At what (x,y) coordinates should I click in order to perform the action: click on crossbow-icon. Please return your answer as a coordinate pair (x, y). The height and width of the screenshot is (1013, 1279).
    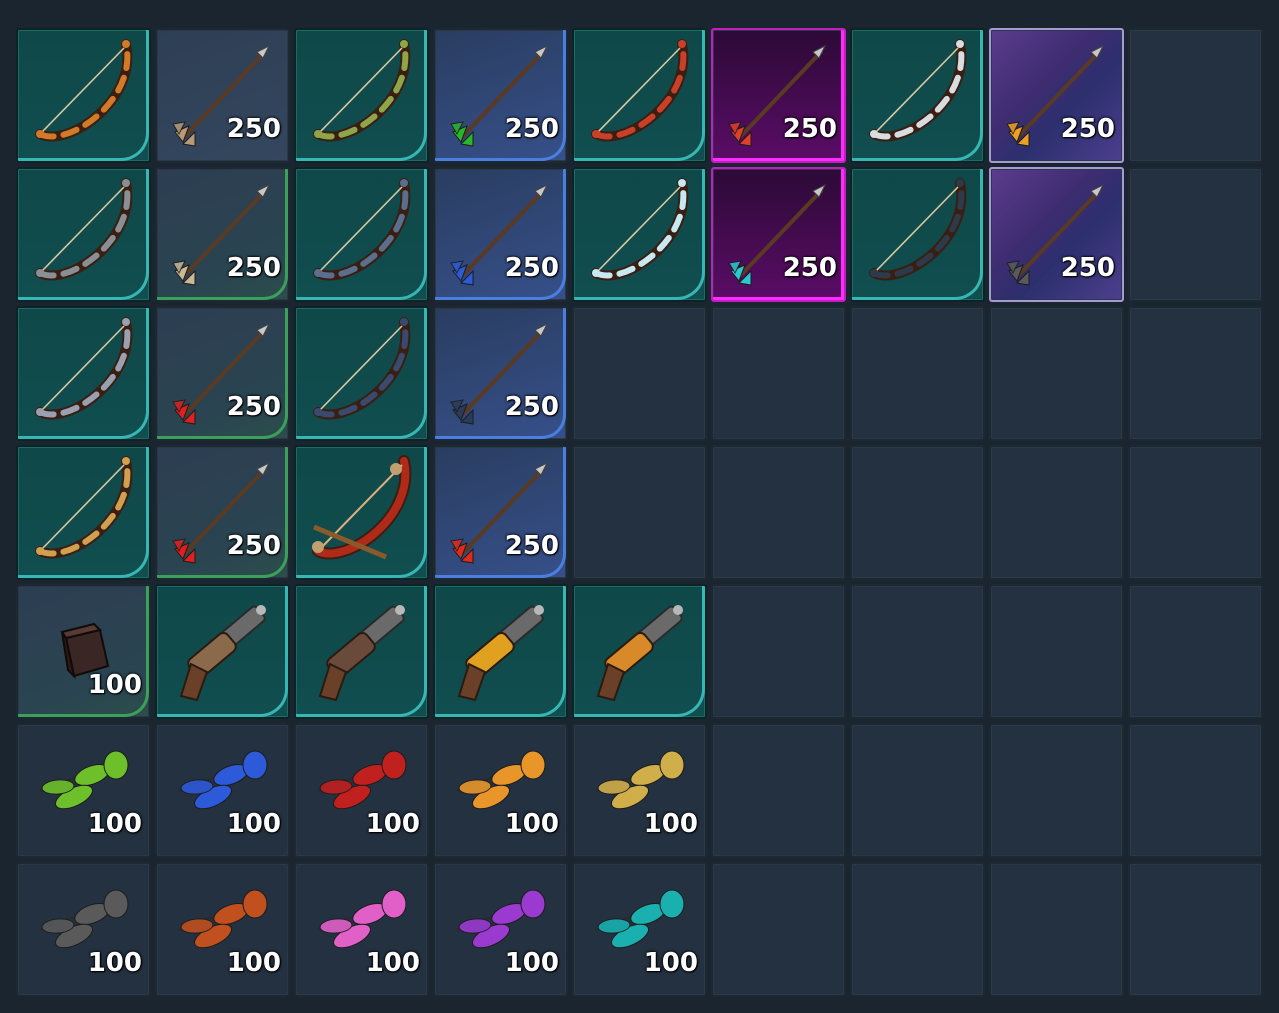
    Looking at the image, I should click on (362, 507).